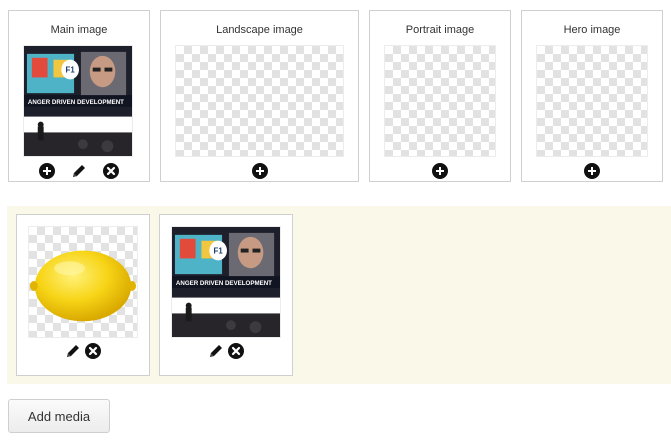  Describe the element at coordinates (226, 351) in the screenshot. I see `conference-actions` at that location.